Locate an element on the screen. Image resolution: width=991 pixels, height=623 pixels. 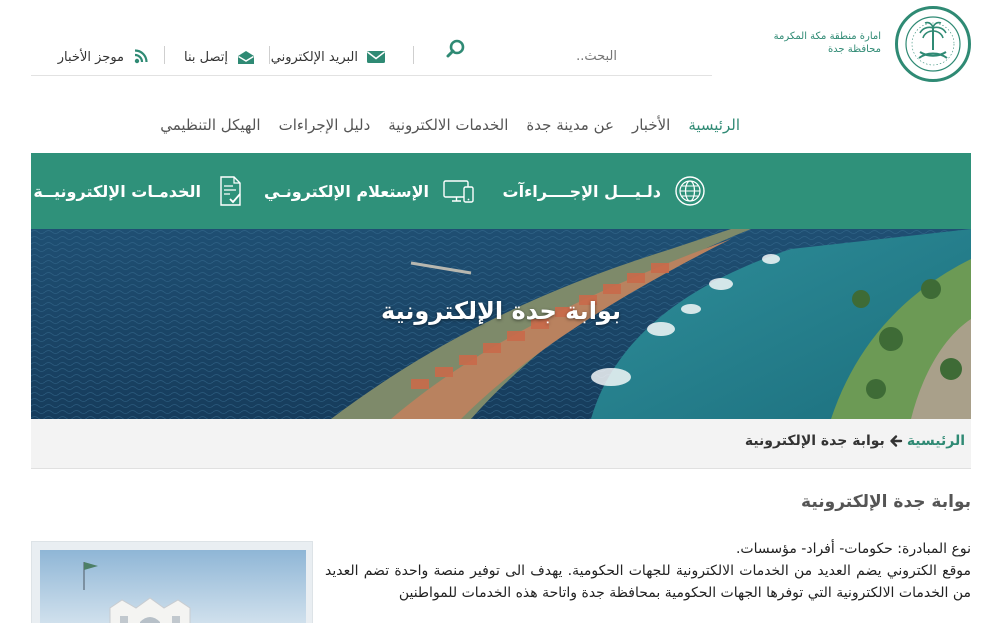
email-link-label: البريد الإلكتروني is located at coordinates (314, 57).